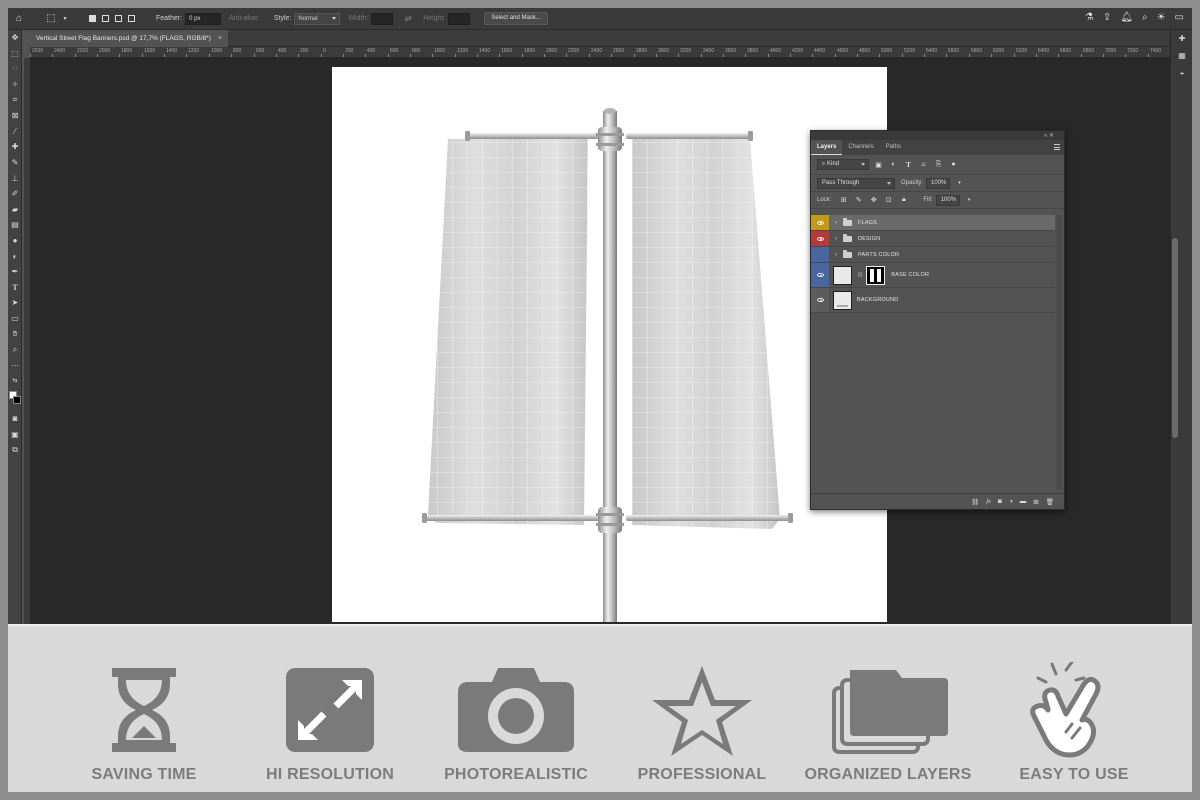 This screenshot has width=1200, height=800. I want to click on dodge-icon: ◐, so click(15, 256).